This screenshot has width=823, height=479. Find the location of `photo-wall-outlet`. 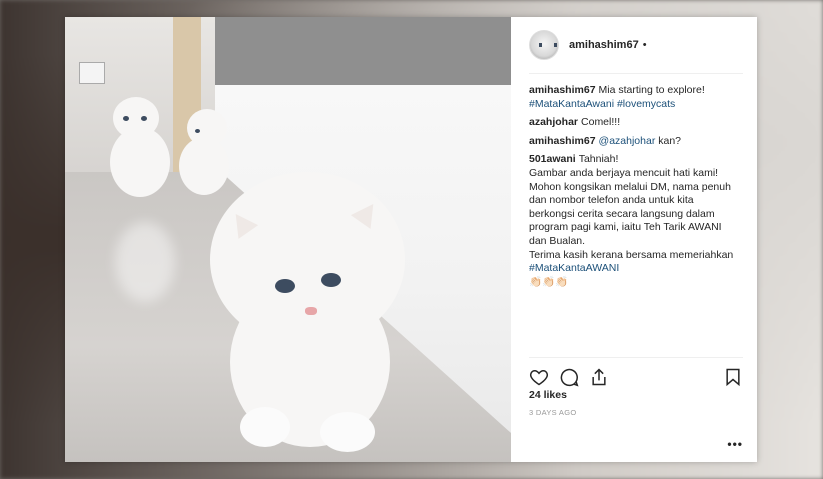

photo-wall-outlet is located at coordinates (92, 73).